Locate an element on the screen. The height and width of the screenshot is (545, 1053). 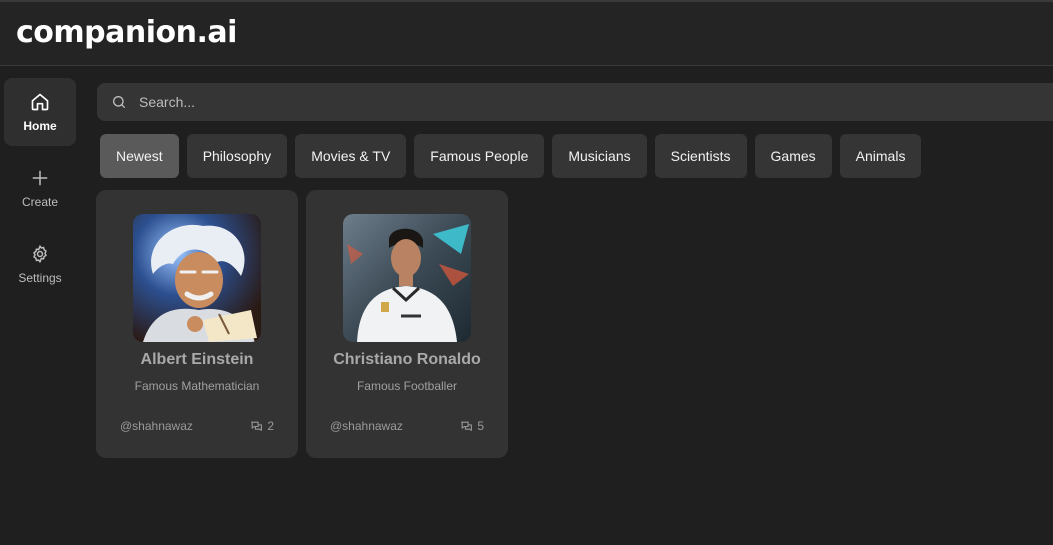
message-count: 5 is located at coordinates (472, 426).